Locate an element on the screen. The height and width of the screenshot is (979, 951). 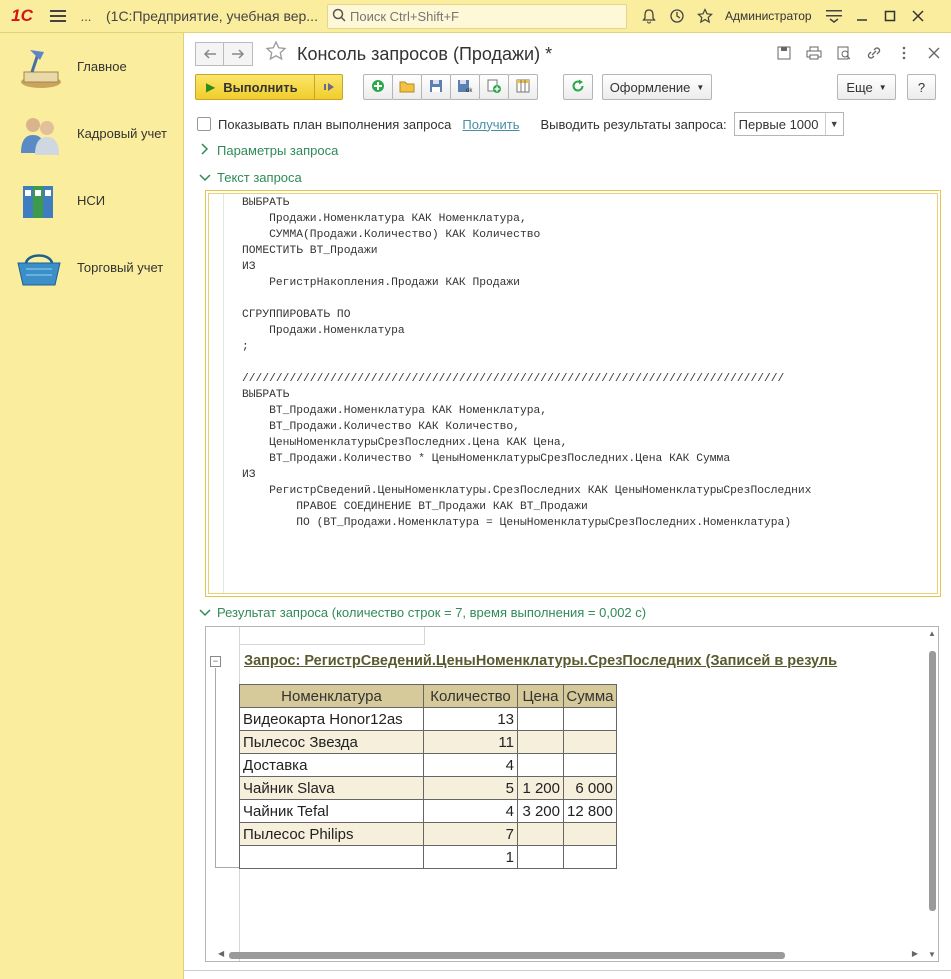
cell-item: Чайник Slava is located at coordinates (331, 788).